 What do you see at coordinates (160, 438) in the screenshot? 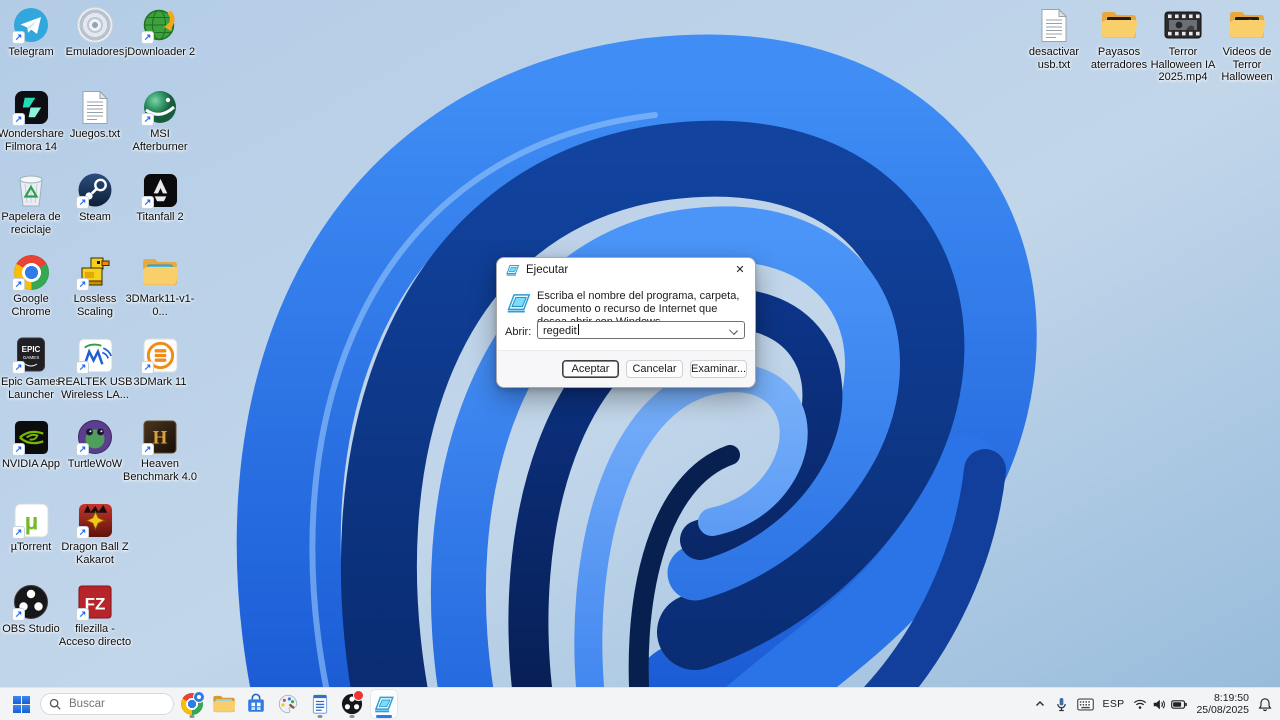
I see `svg-text: H` at bounding box center [160, 438].